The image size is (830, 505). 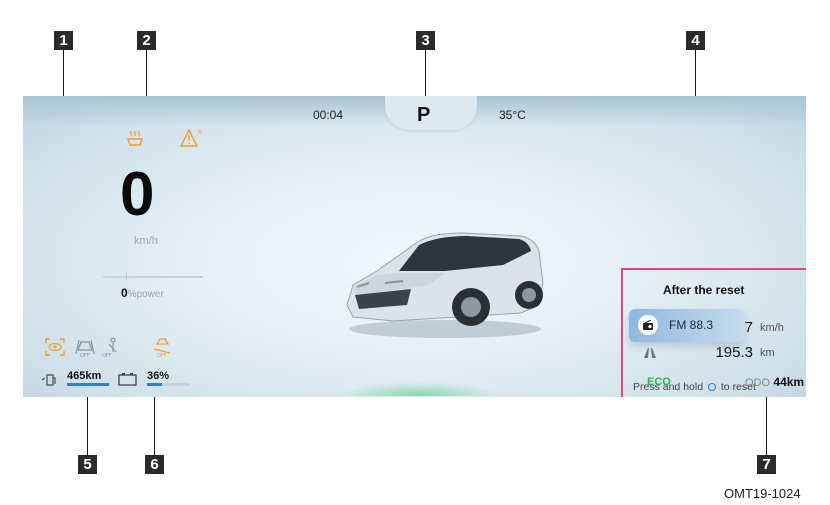 What do you see at coordinates (650, 353) in the screenshot?
I see `road-icon` at bounding box center [650, 353].